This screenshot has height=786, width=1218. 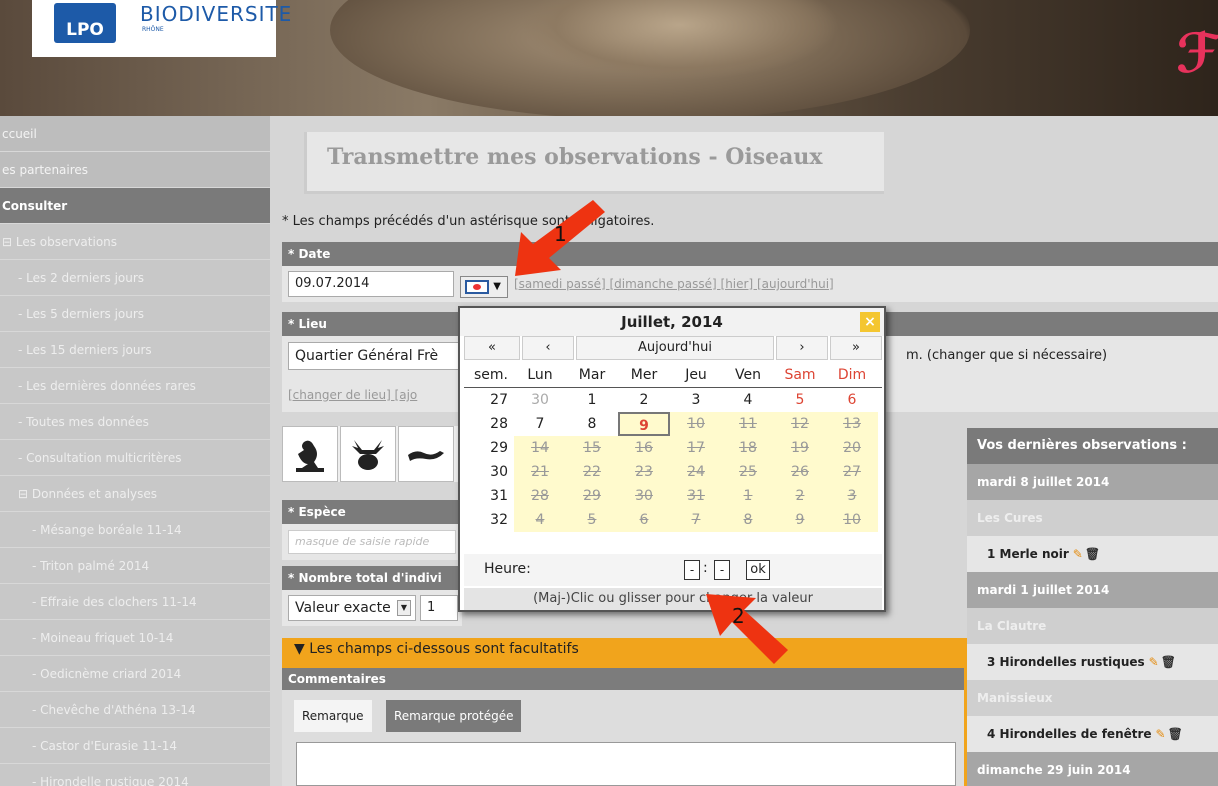 What do you see at coordinates (540, 448) in the screenshot?
I see `calendar-day: 14` at bounding box center [540, 448].